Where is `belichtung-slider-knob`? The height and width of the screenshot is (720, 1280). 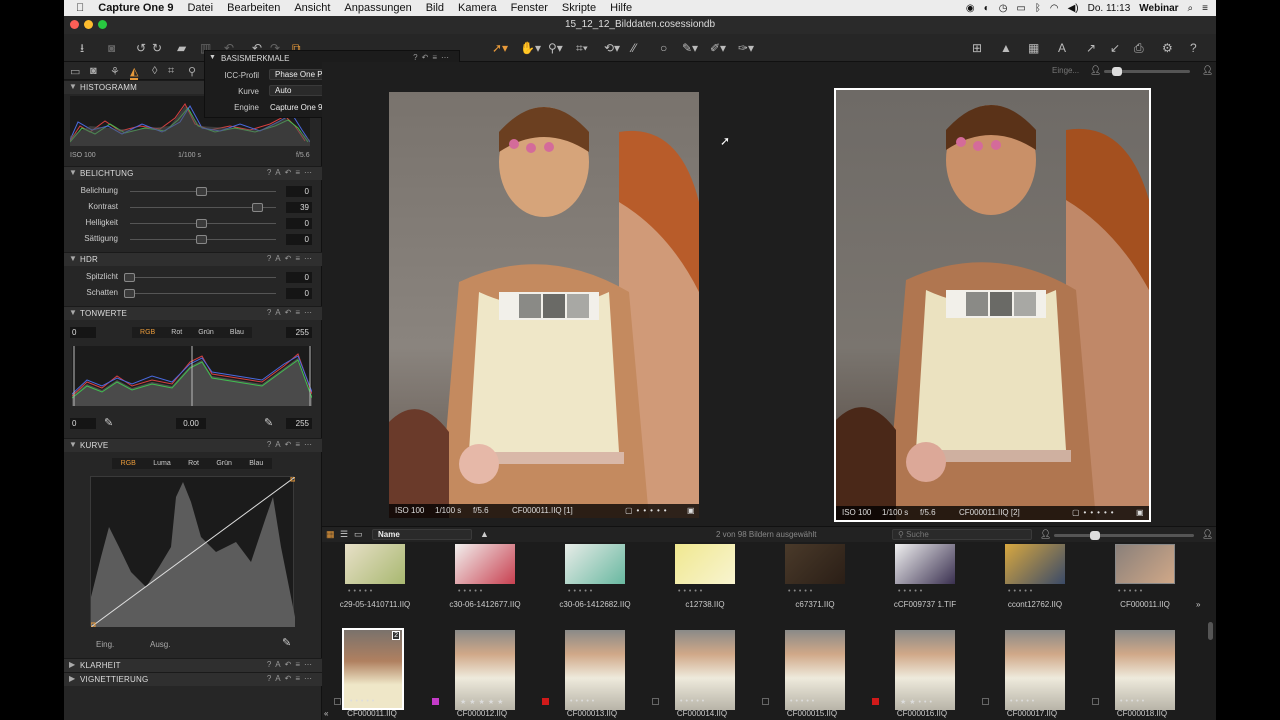 belichtung-slider-knob is located at coordinates (201, 191).